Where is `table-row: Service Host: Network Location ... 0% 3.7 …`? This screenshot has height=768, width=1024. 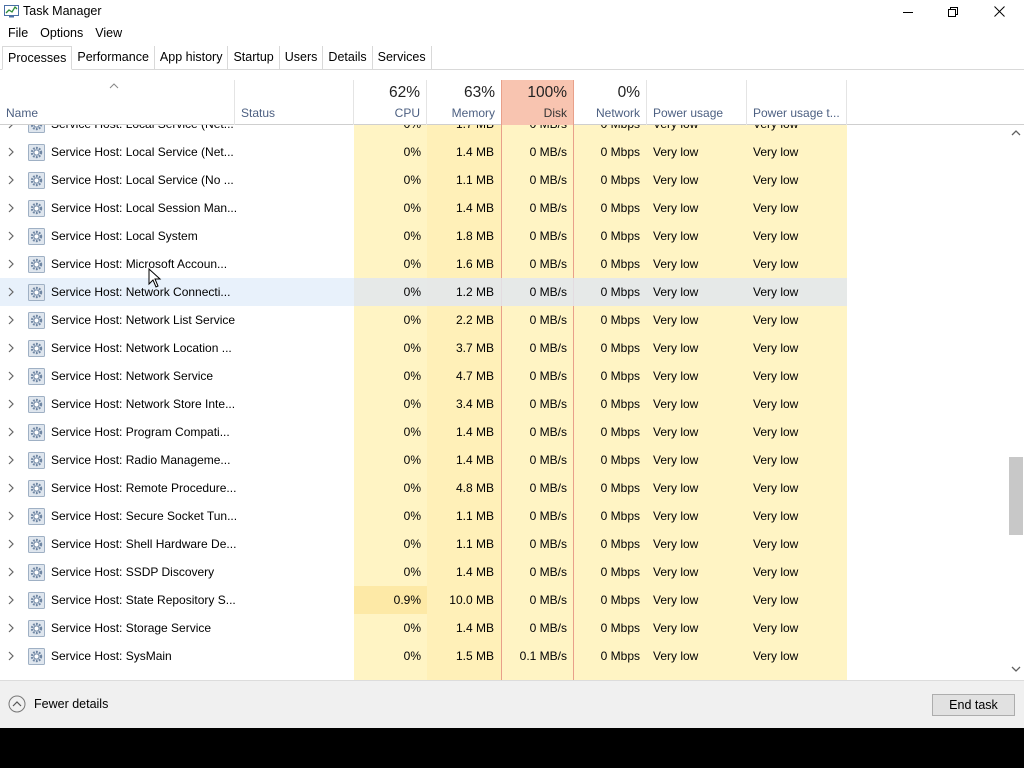
table-row: Service Host: Network Location ... 0% 3.7 … is located at coordinates (504, 348).